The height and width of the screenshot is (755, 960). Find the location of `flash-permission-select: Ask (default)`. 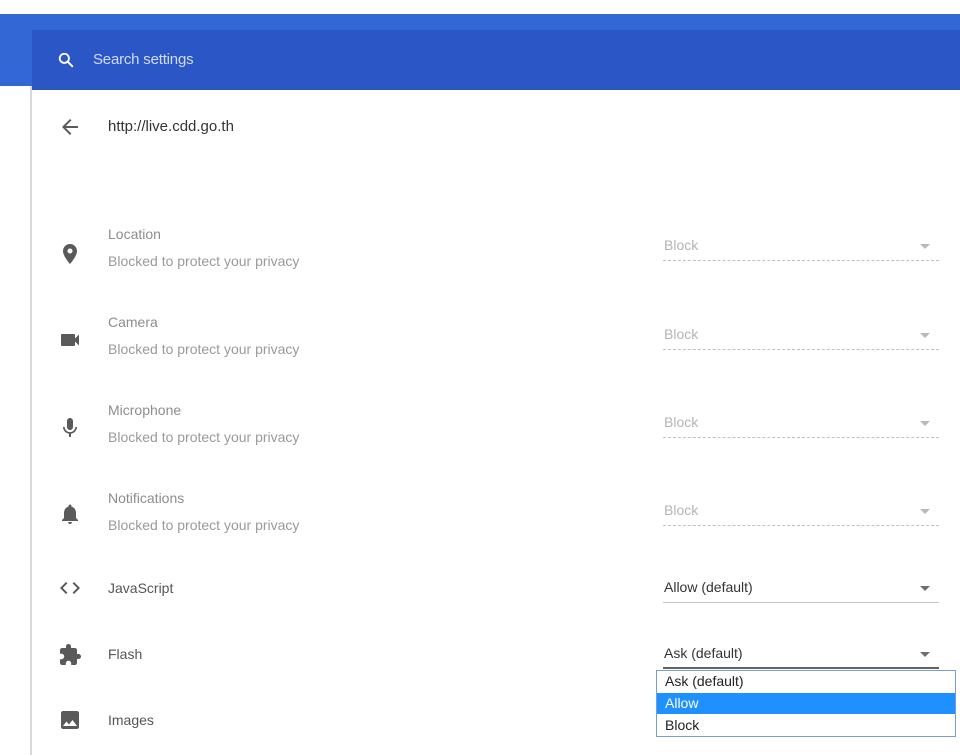

flash-permission-select: Ask (default) is located at coordinates (801, 655).